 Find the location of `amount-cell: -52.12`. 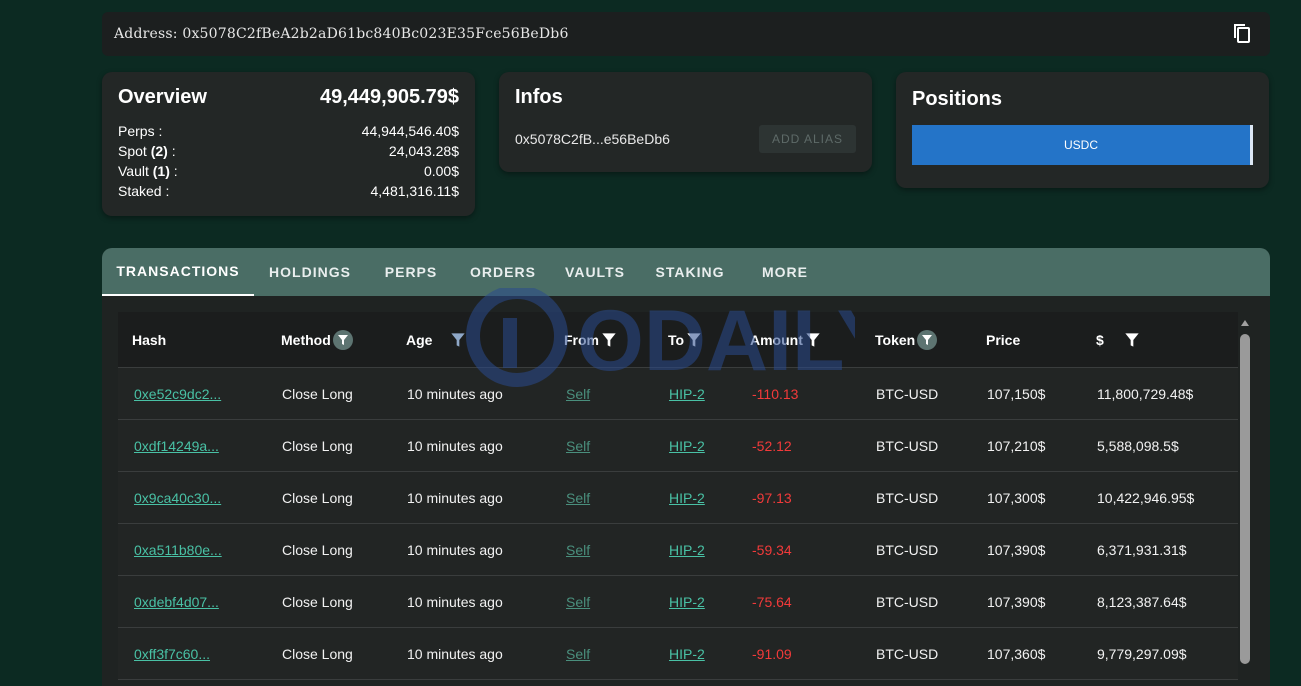

amount-cell: -52.12 is located at coordinates (772, 445).